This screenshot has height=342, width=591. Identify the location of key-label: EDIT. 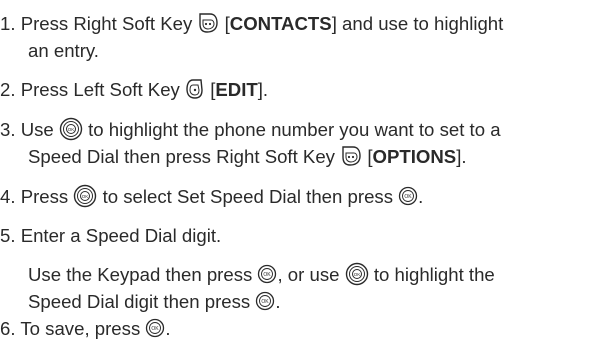
(236, 89).